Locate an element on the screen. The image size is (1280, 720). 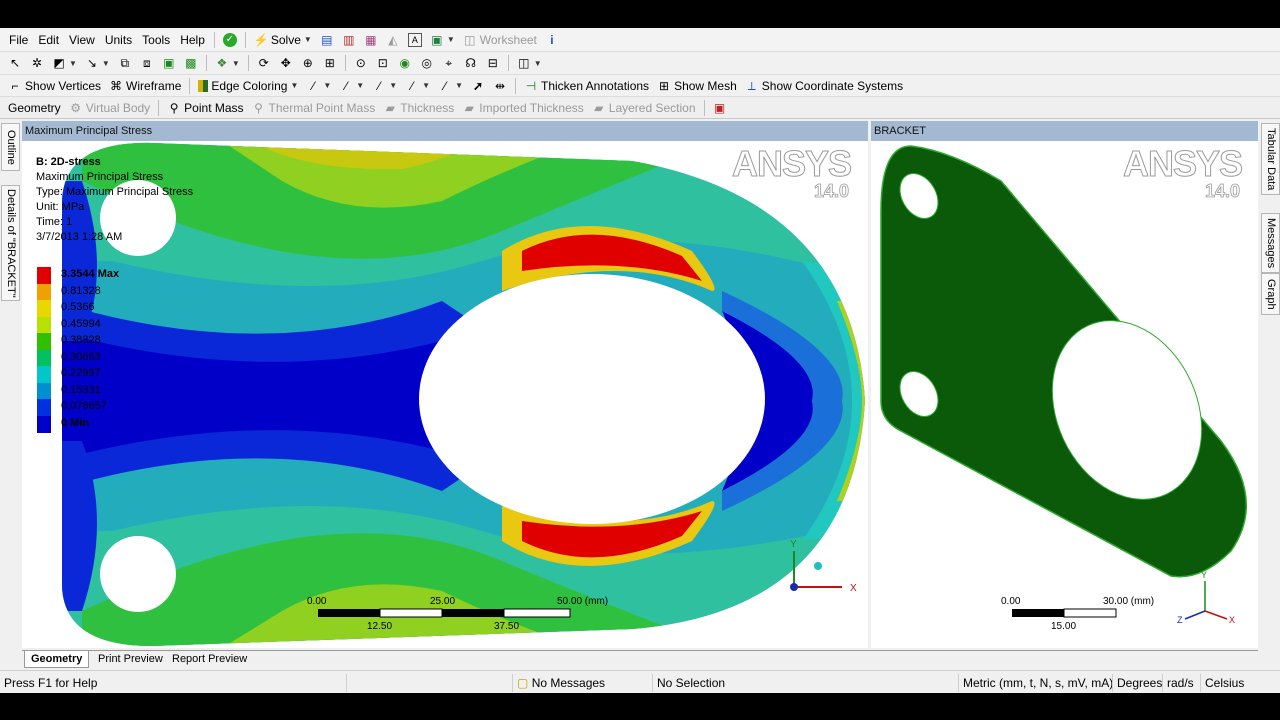
mesh-icon: ⊞ is located at coordinates (664, 85).